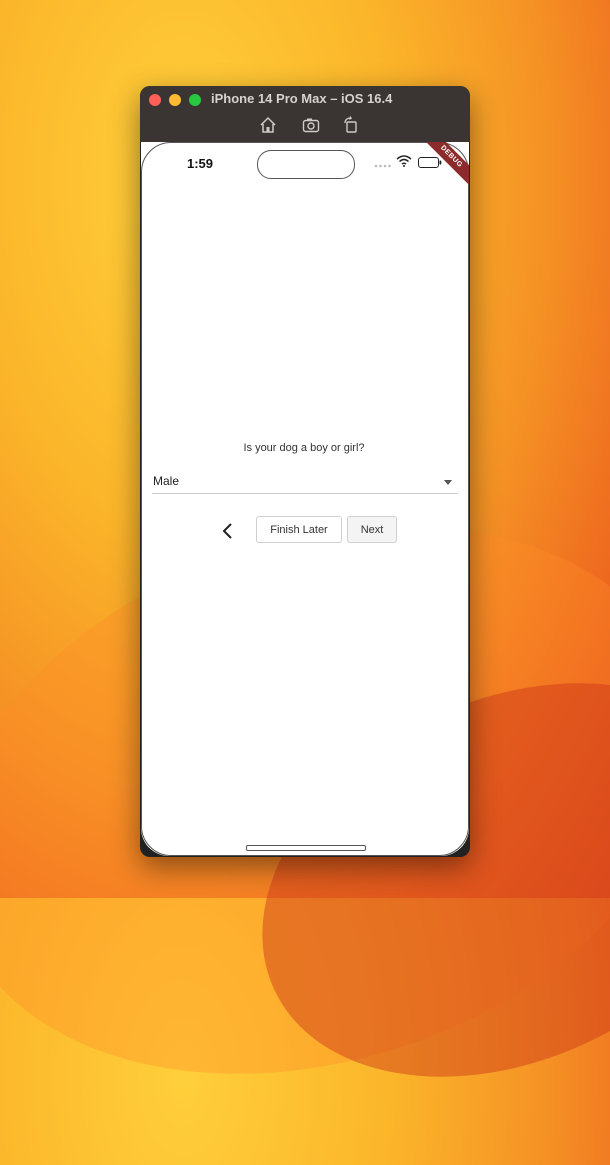 This screenshot has height=1165, width=610. I want to click on zoom-window-button, so click(195, 100).